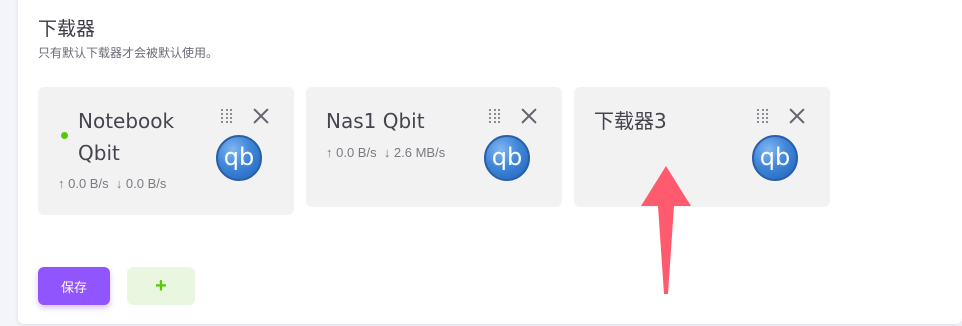 The width and height of the screenshot is (962, 326). I want to click on downloader-name: Notebook Qbit, so click(143, 137).